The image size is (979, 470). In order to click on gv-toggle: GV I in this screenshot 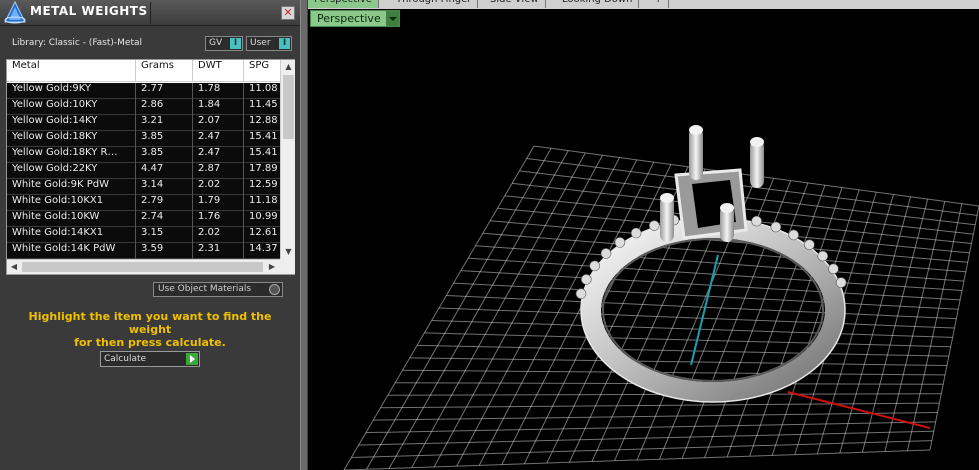, I will do `click(224, 43)`.